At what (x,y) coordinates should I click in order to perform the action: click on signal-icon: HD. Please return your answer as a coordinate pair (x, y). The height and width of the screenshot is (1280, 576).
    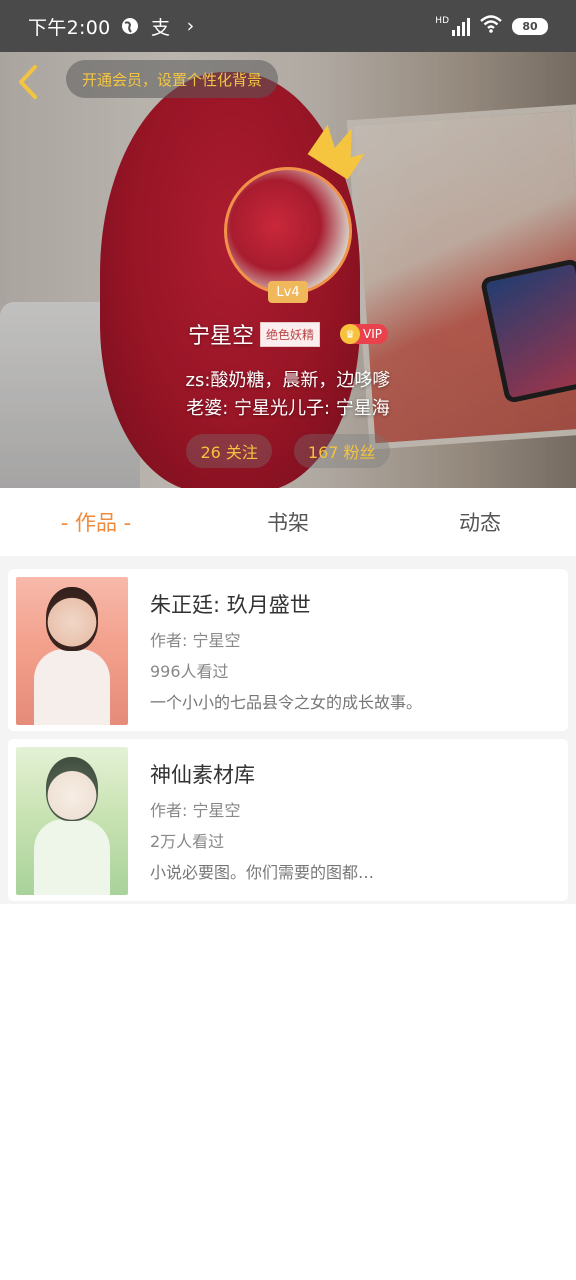
    Looking at the image, I should click on (452, 26).